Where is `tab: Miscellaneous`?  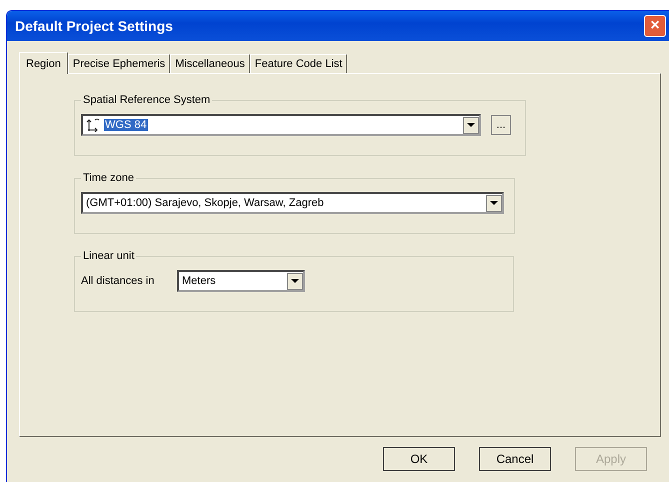
tab: Miscellaneous is located at coordinates (210, 63).